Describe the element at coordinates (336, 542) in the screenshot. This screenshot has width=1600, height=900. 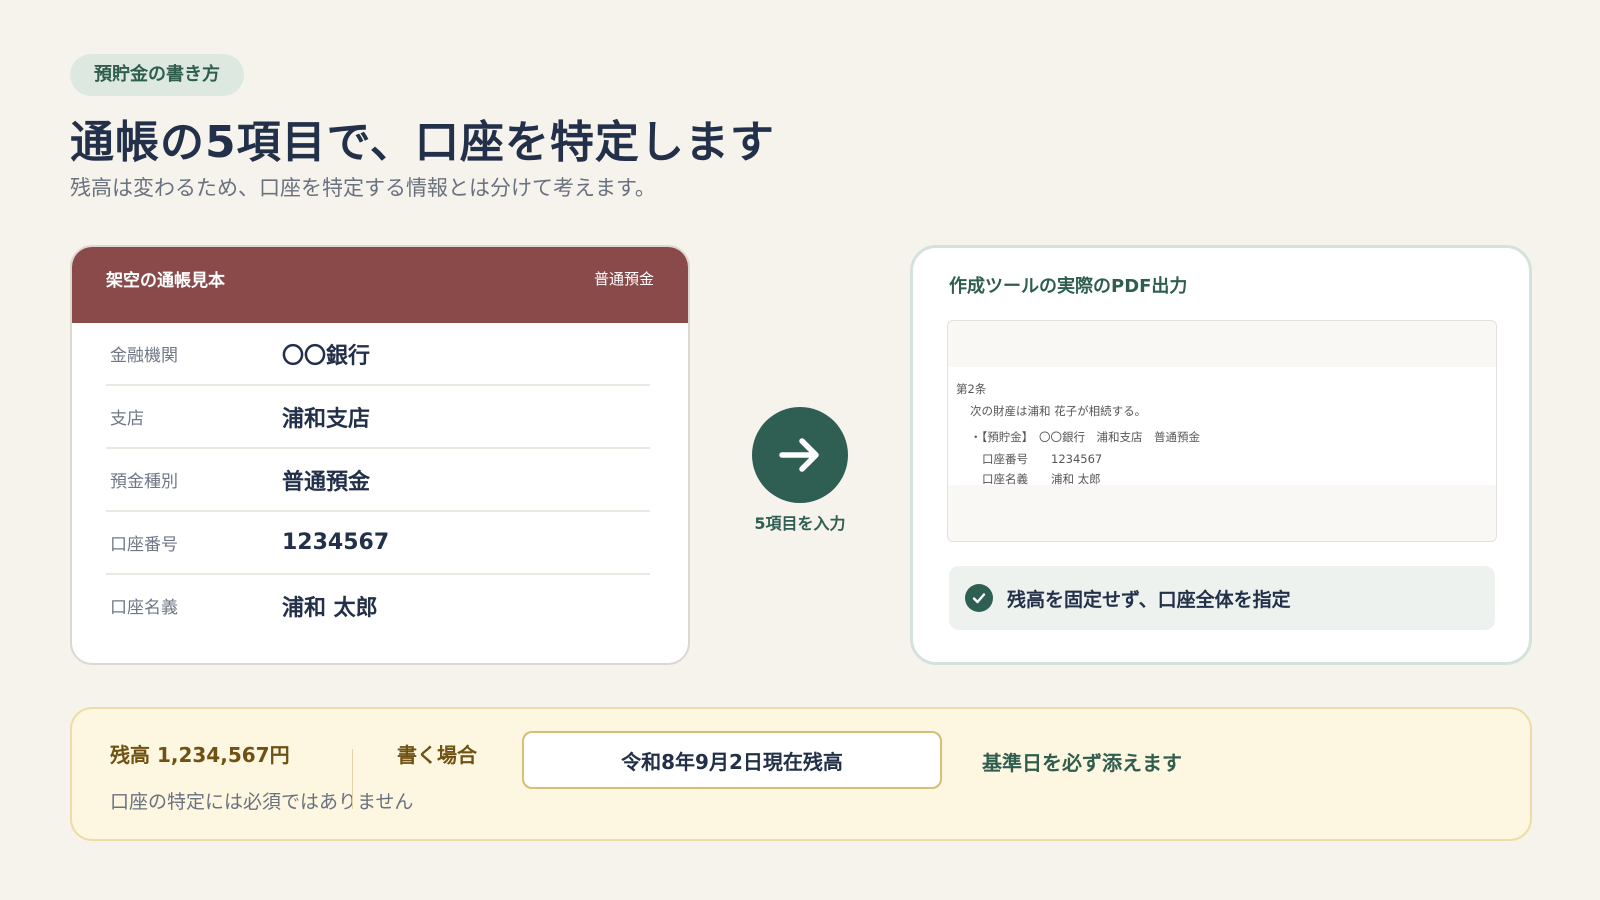
I see `row-value: 1234567` at that location.